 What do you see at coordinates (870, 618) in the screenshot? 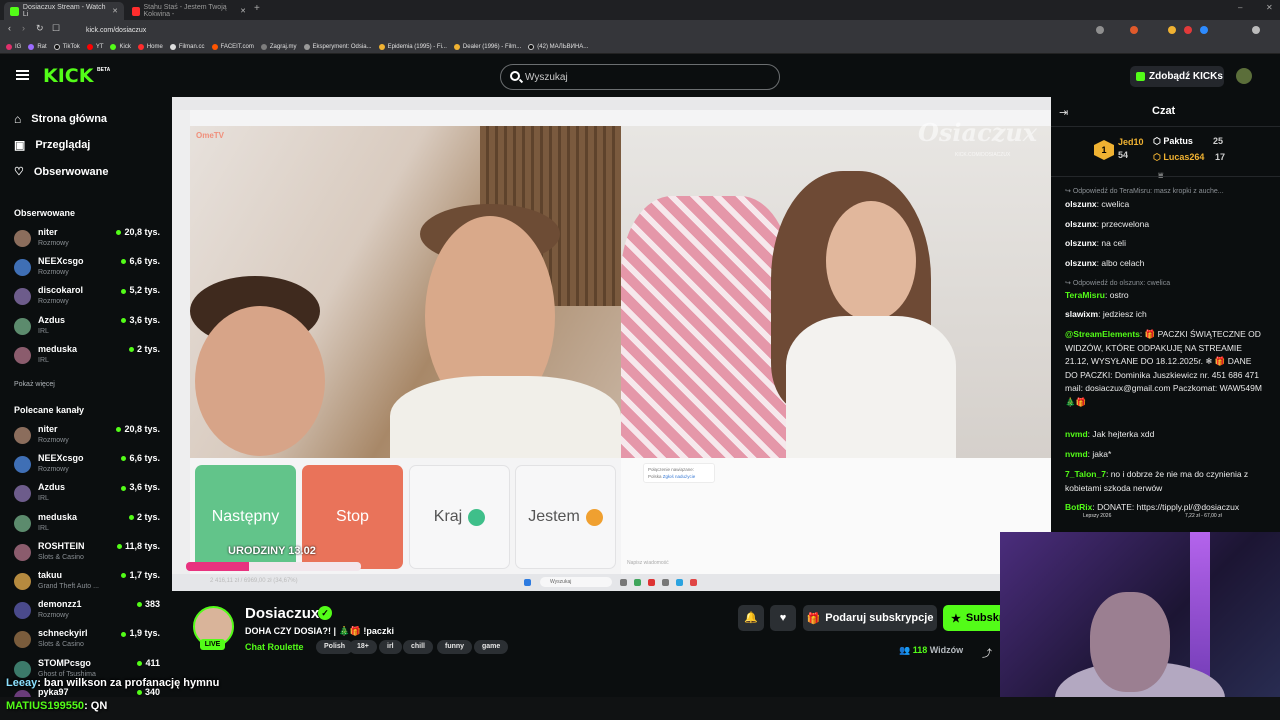
I see `gift-subscription-button: 🎁 Podaruj subskrypcje` at bounding box center [870, 618].